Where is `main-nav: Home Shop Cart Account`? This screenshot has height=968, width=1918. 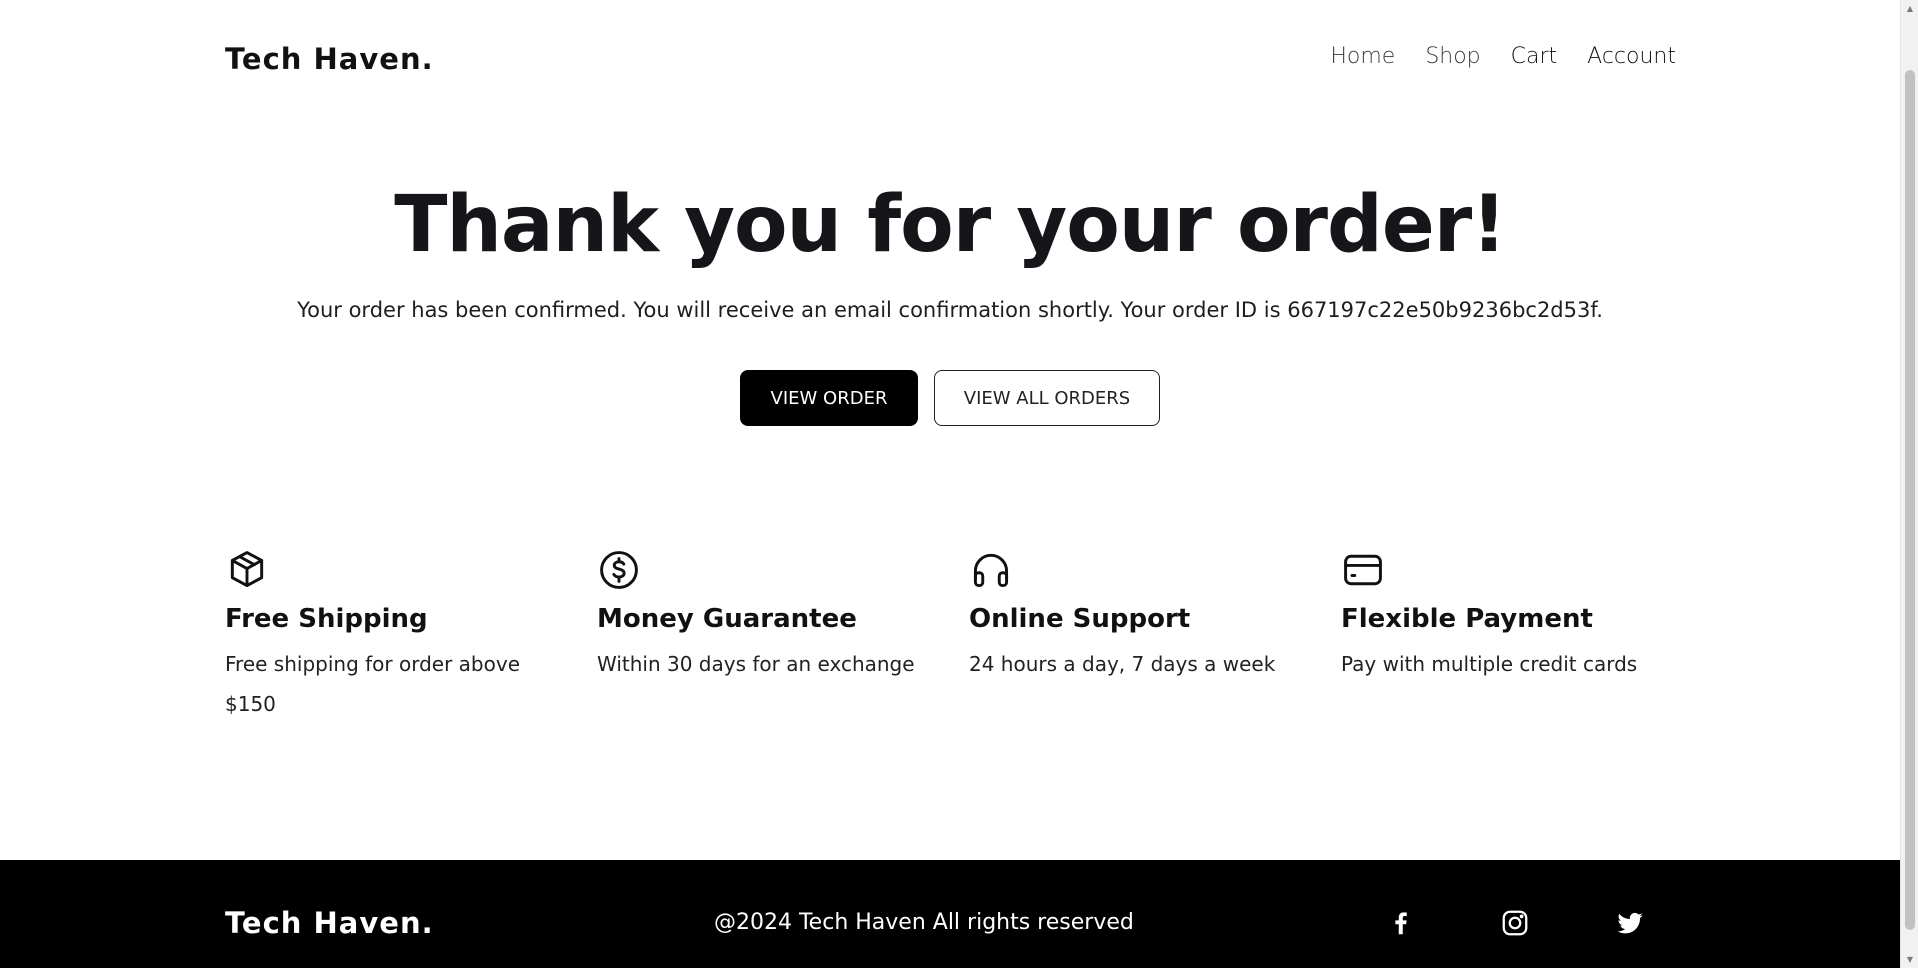 main-nav: Home Shop Cart Account is located at coordinates (1503, 56).